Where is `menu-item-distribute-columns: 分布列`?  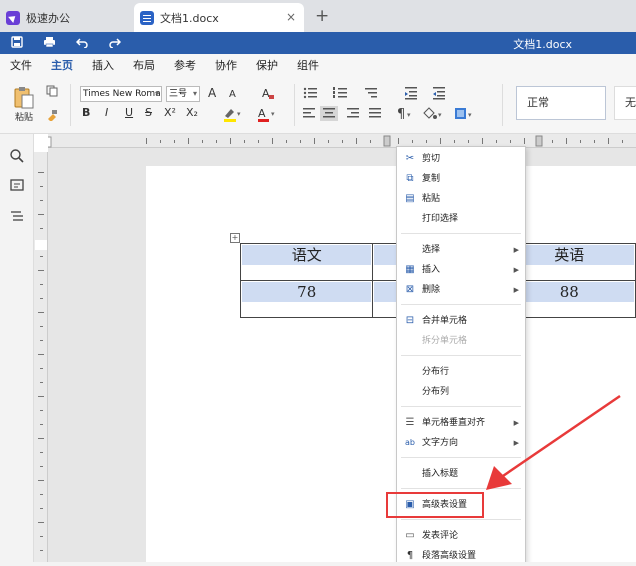 menu-item-distribute-columns: 分布列 is located at coordinates (461, 392).